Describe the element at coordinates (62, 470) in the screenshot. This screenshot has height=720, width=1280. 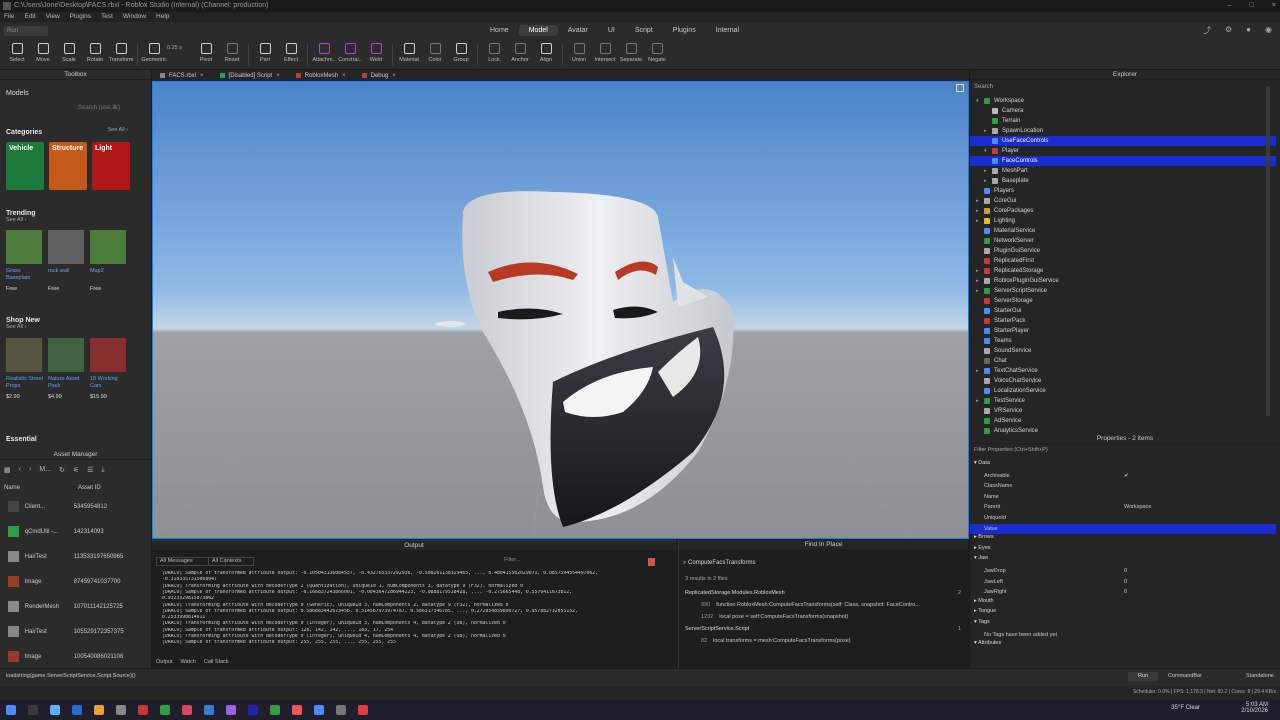
I see `refresh-icon: ↻` at that location.